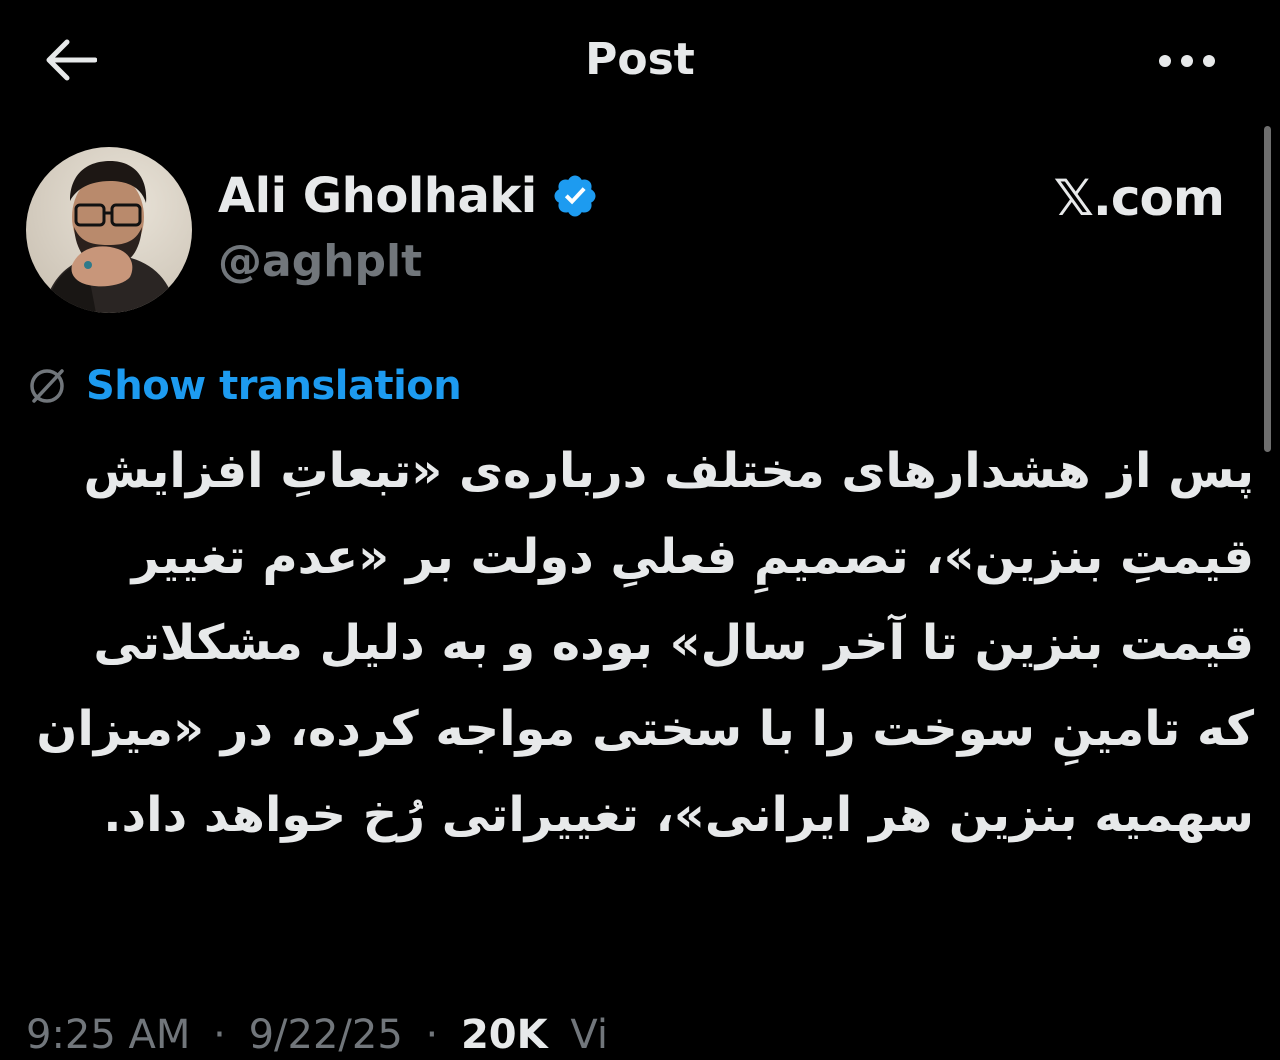  I want to click on author-avatar, so click(109, 230).